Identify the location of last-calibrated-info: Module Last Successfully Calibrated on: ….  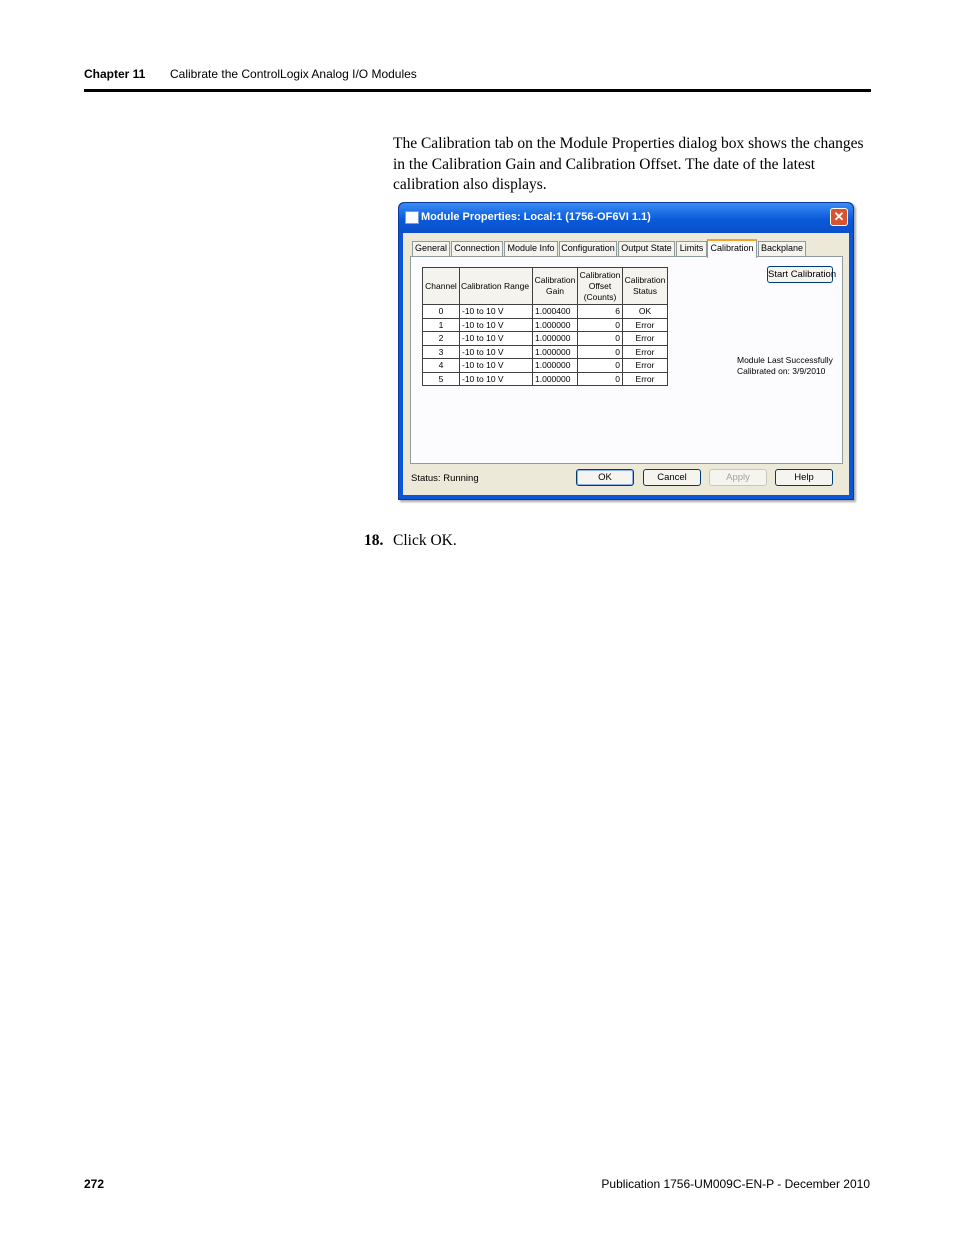
(785, 366).